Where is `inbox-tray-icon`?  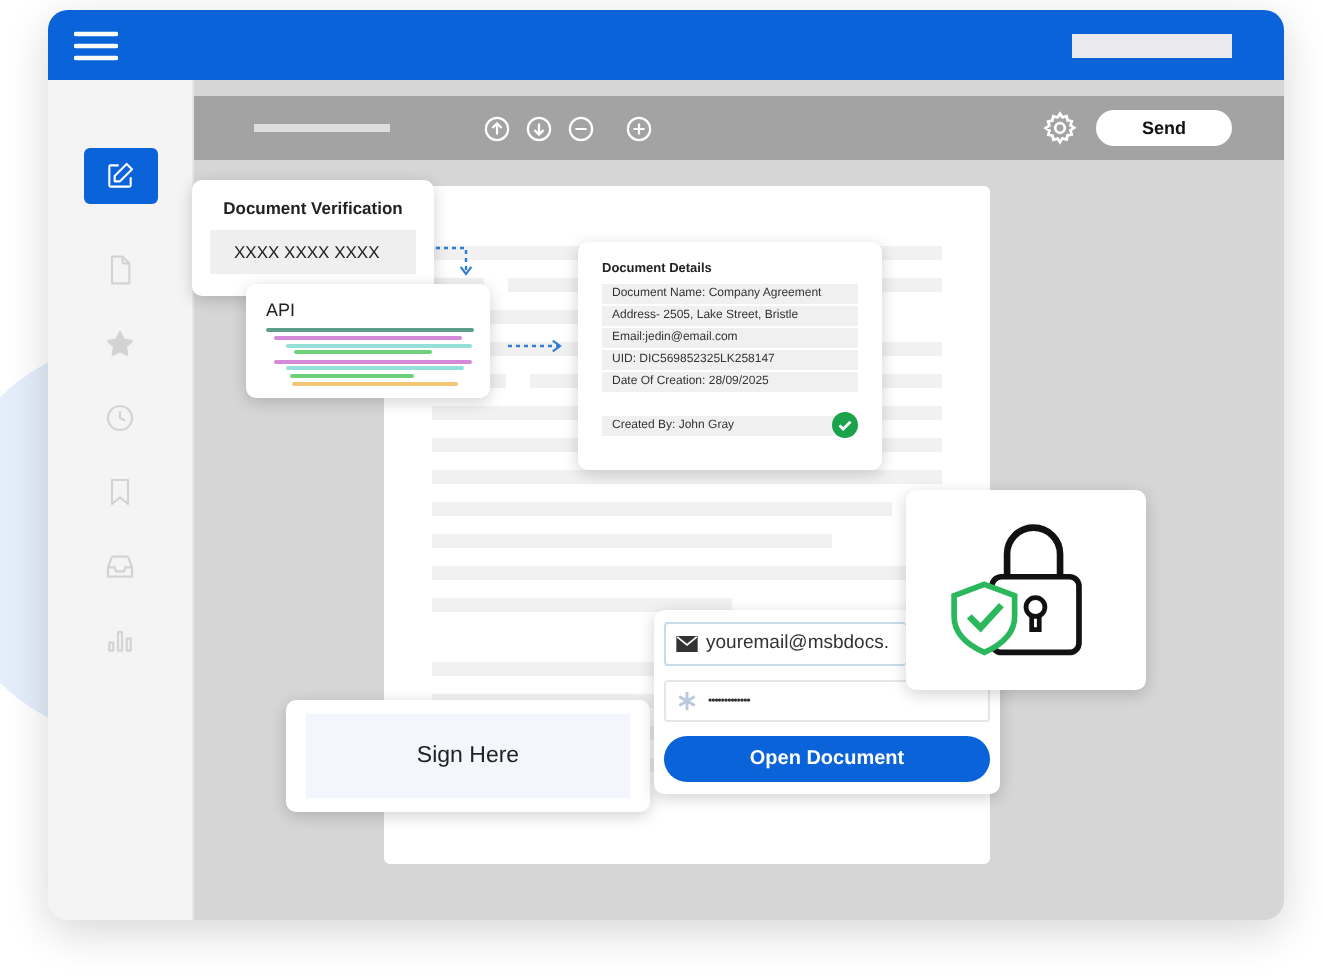 inbox-tray-icon is located at coordinates (120, 566).